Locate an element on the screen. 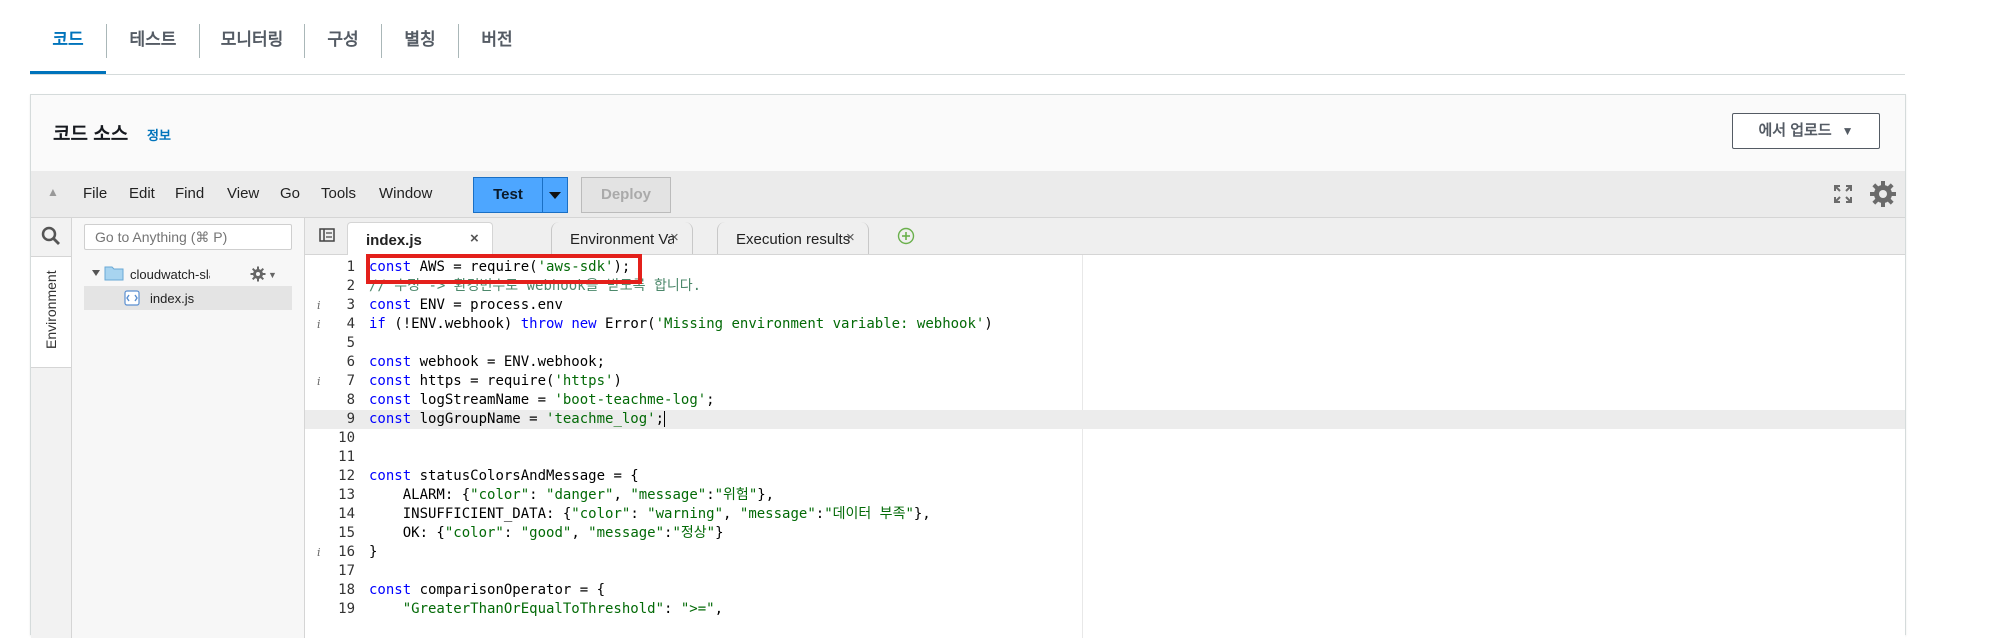  add-tab-icon is located at coordinates (906, 236).